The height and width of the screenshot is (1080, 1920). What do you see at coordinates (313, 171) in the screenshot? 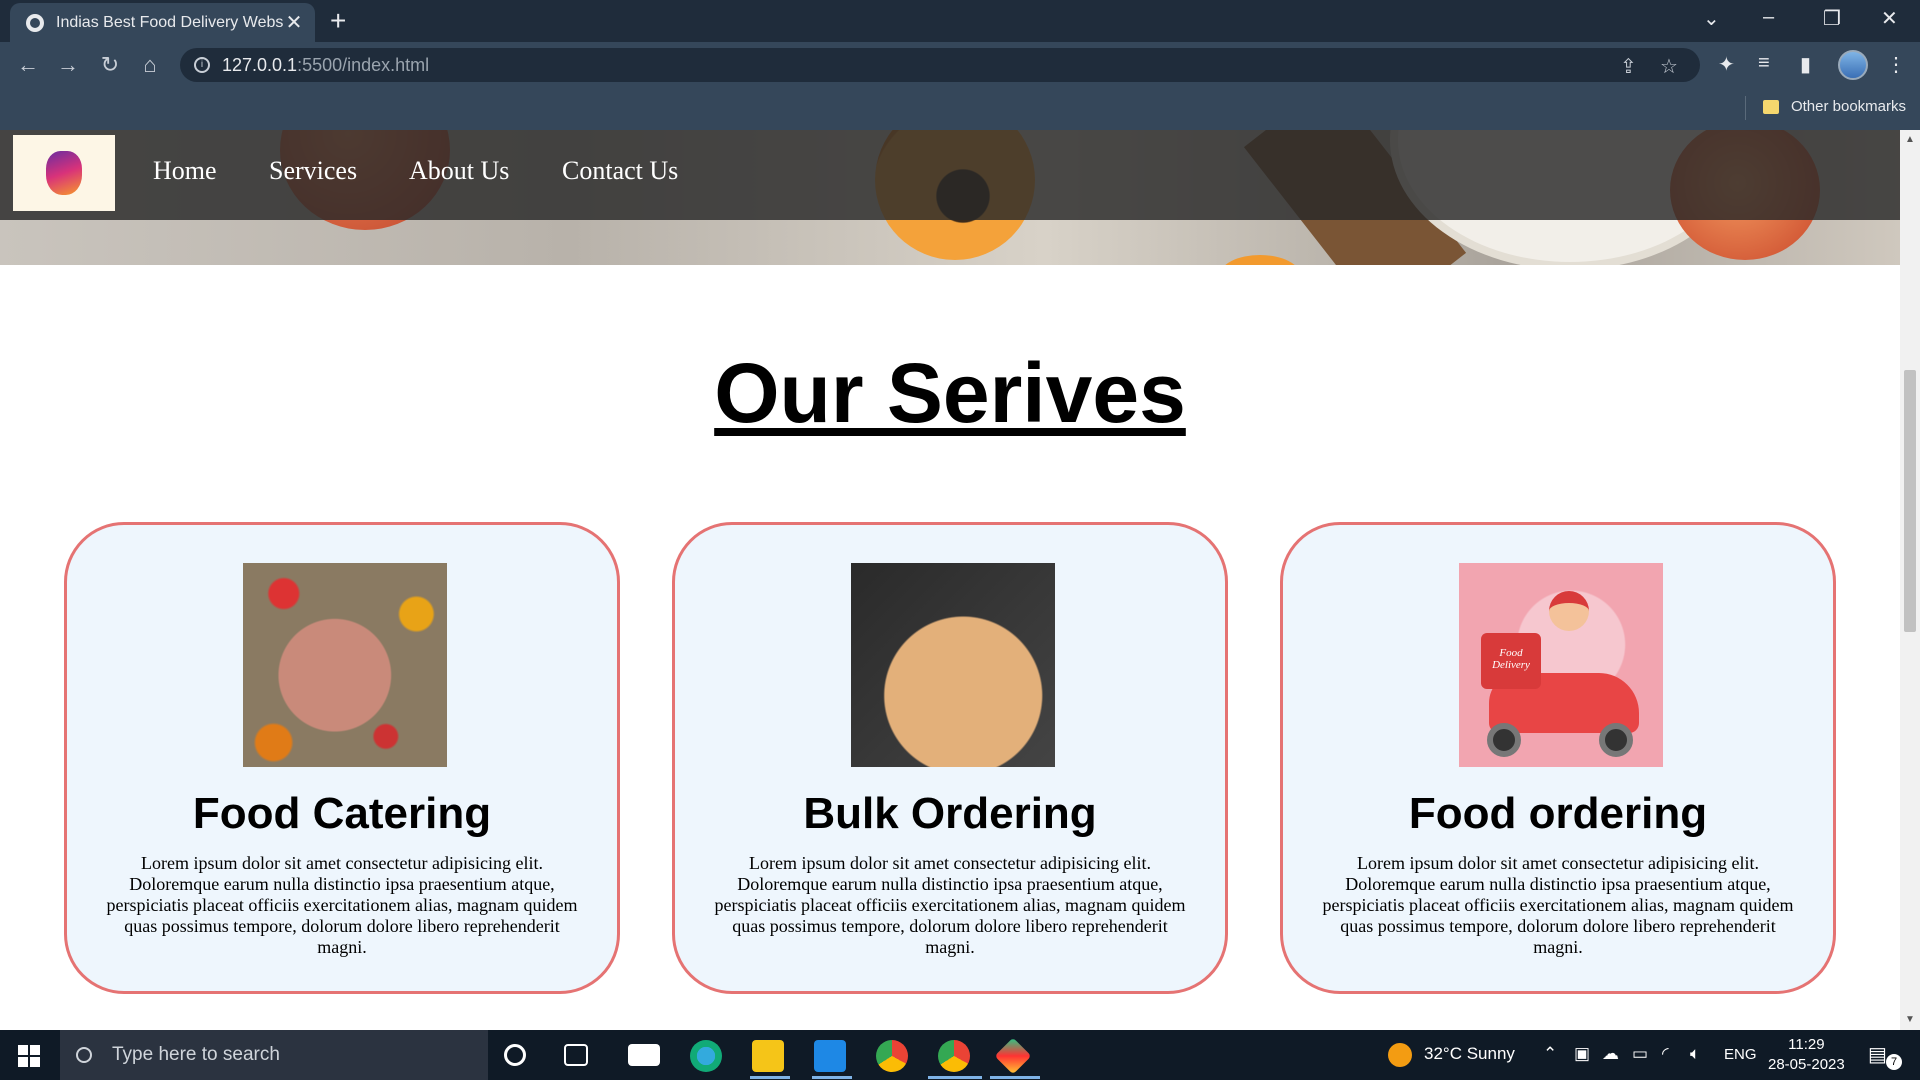
I see `nav-services: Services` at bounding box center [313, 171].